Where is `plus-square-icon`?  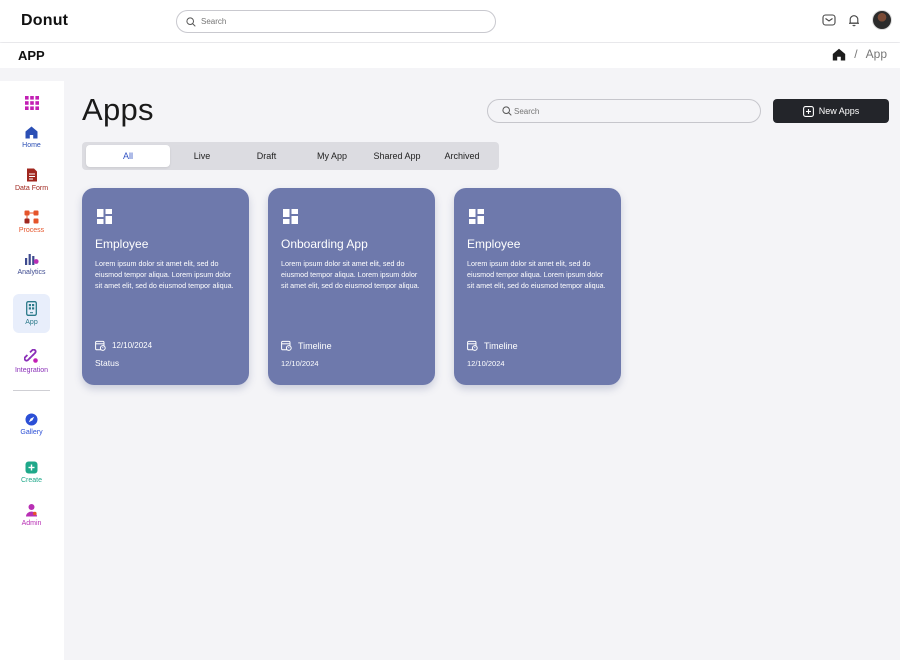
plus-square-icon is located at coordinates (808, 111).